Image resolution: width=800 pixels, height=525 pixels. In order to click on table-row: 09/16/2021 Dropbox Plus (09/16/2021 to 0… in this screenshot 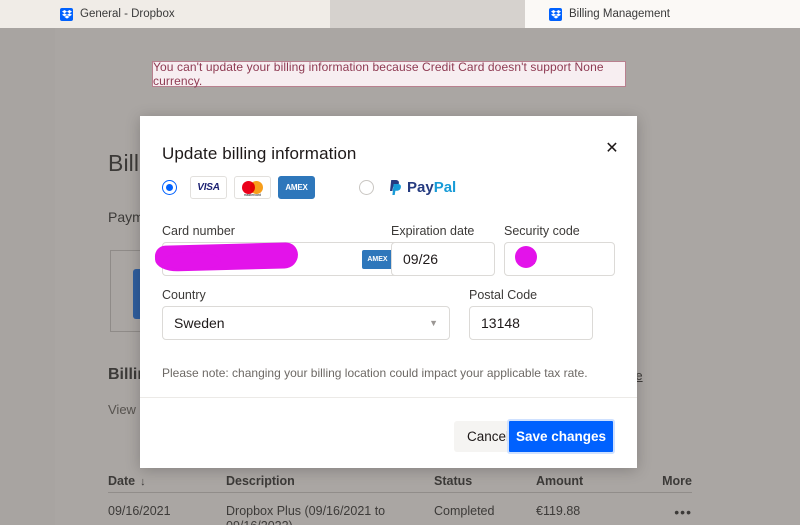, I will do `click(400, 509)`.